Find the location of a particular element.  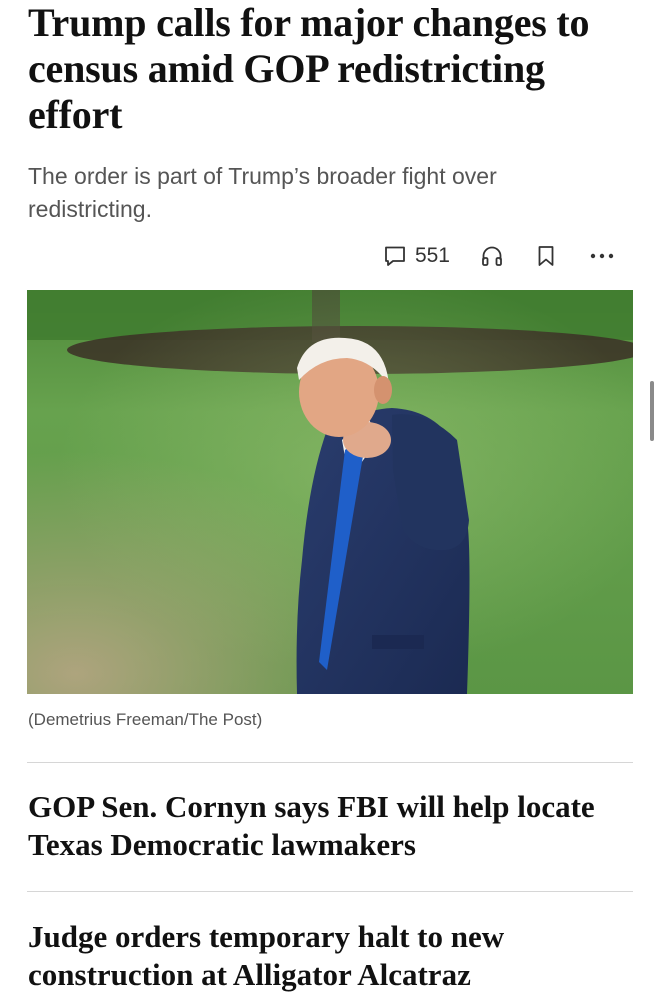

comment-icon is located at coordinates (395, 256).